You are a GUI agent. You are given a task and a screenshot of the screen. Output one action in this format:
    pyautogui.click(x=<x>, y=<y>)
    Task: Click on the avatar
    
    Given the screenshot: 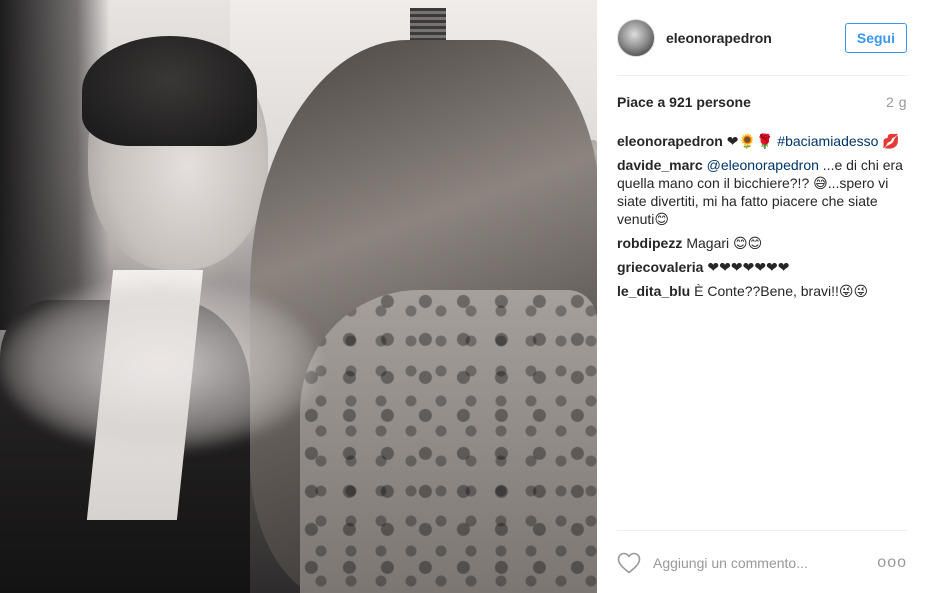 What is the action you would take?
    pyautogui.click(x=636, y=37)
    